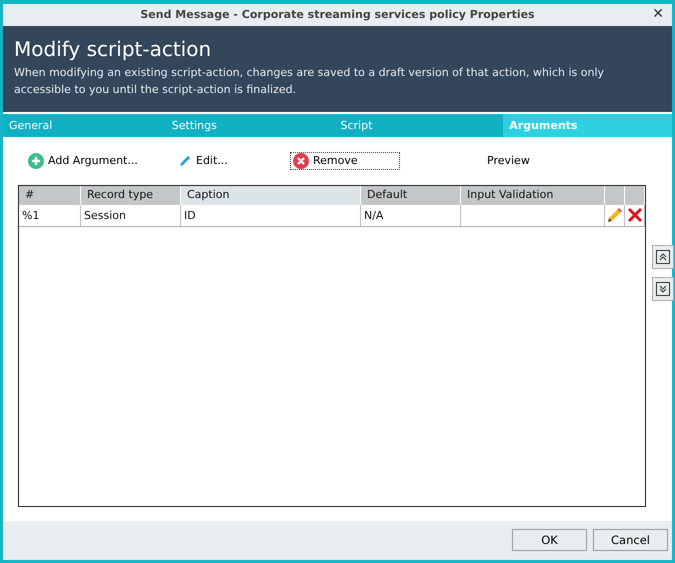 The width and height of the screenshot is (675, 563). What do you see at coordinates (337, 15) in the screenshot?
I see `window-title: Send Message - Corporate streaming services policy Properties` at bounding box center [337, 15].